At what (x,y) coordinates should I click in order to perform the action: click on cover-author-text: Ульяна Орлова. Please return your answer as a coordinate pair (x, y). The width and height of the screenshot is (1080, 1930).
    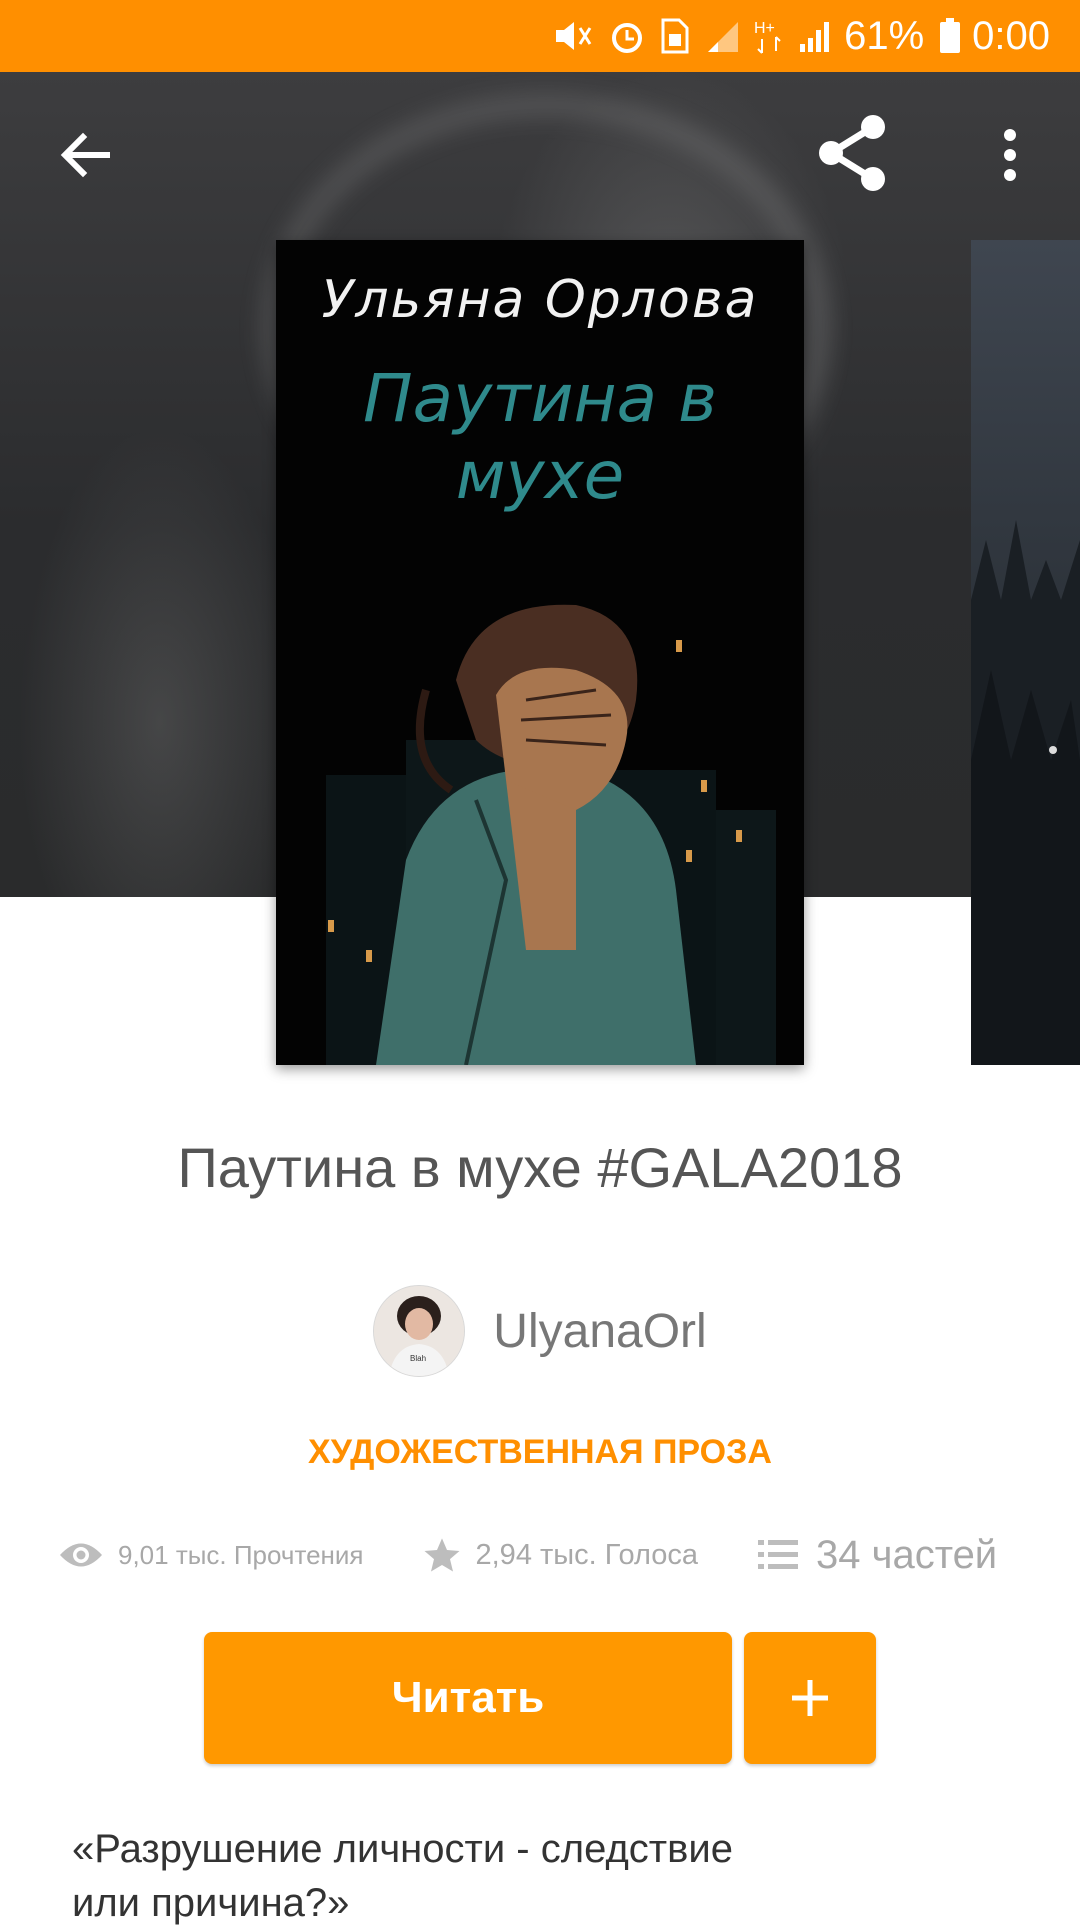
    Looking at the image, I should click on (540, 300).